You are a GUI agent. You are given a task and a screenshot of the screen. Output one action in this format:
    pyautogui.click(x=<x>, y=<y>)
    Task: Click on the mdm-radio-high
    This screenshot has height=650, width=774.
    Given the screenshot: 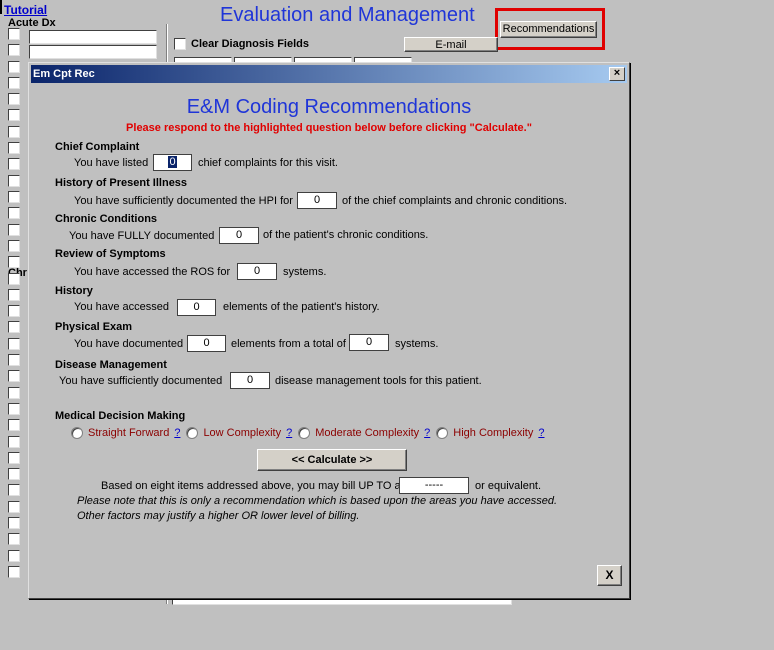 What is the action you would take?
    pyautogui.click(x=442, y=433)
    